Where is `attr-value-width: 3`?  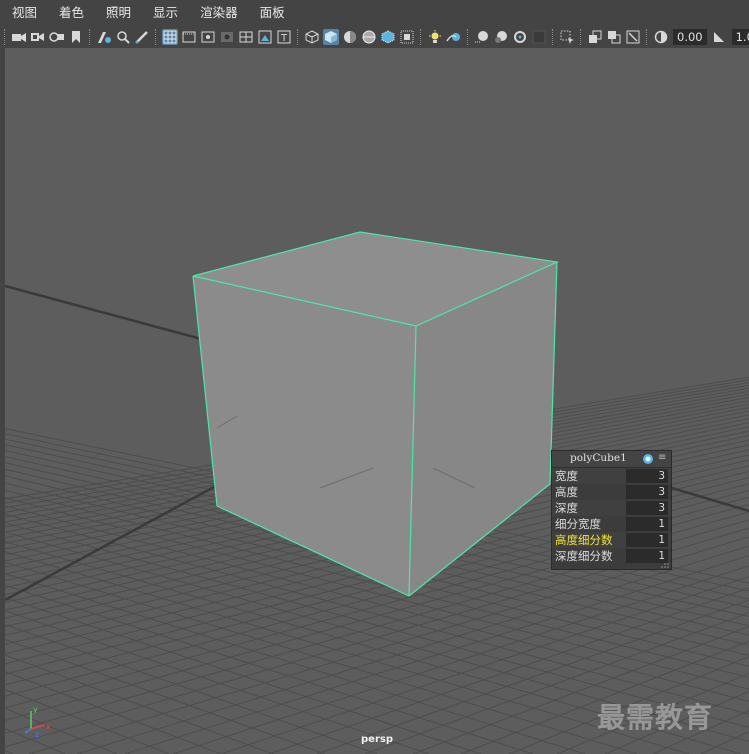 attr-value-width: 3 is located at coordinates (647, 476).